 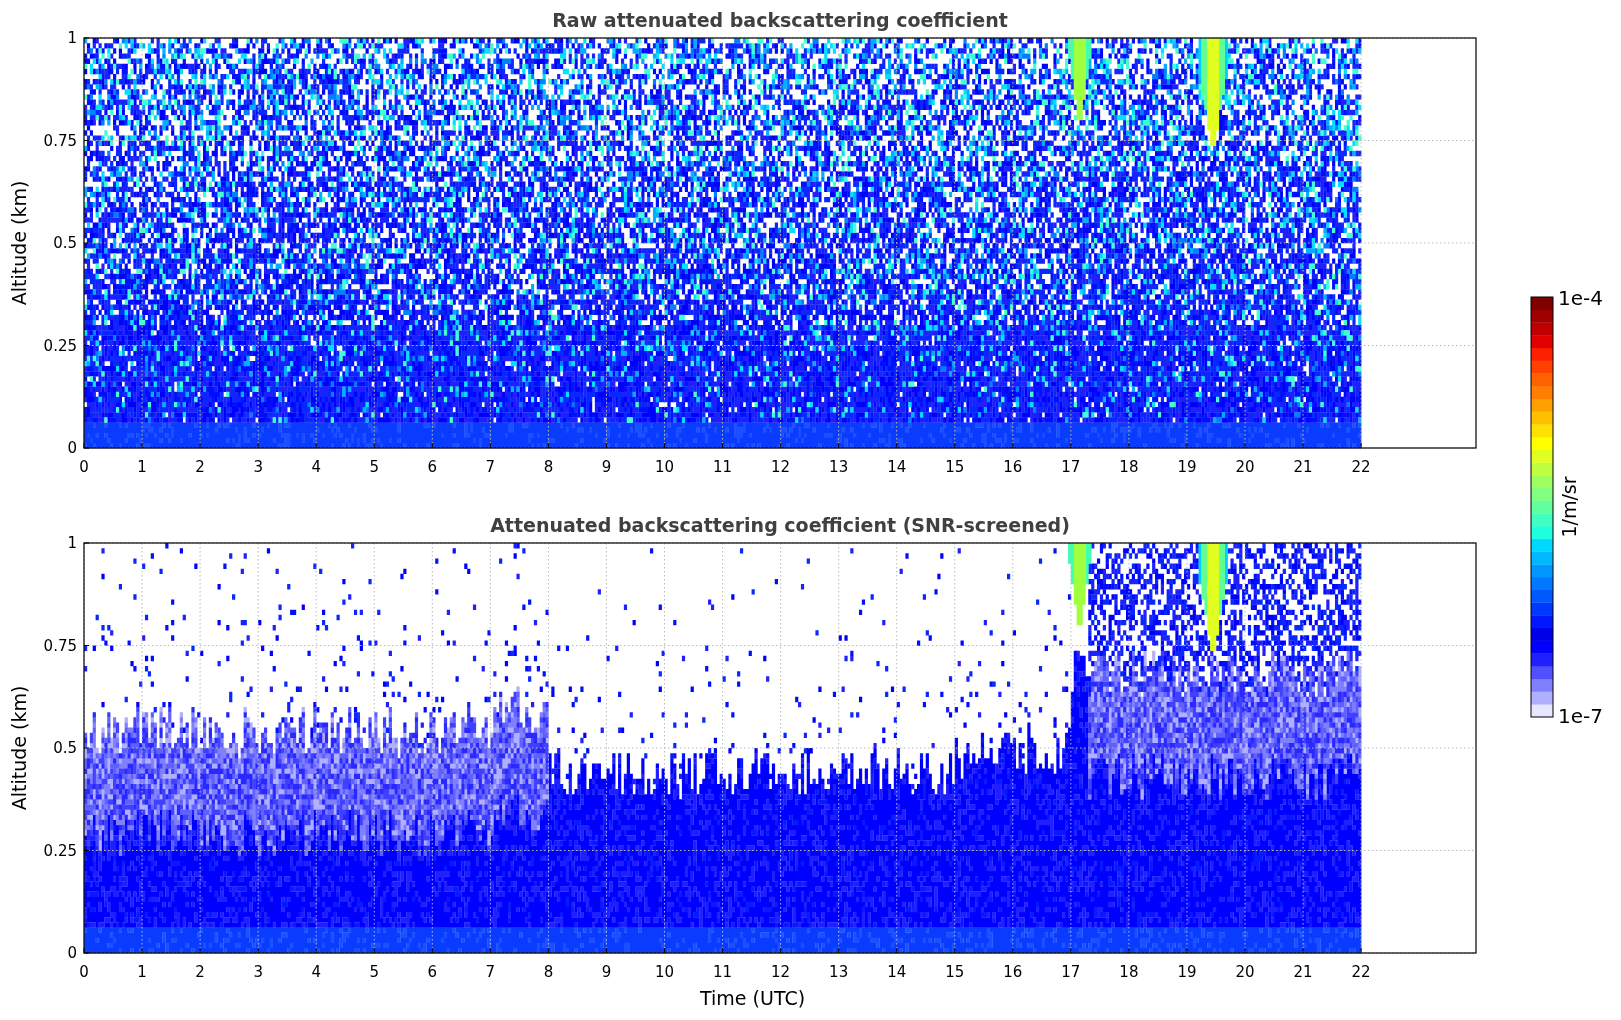 I want to click on plot-title: Raw attenuated backscattering coefficient, so click(x=780, y=20).